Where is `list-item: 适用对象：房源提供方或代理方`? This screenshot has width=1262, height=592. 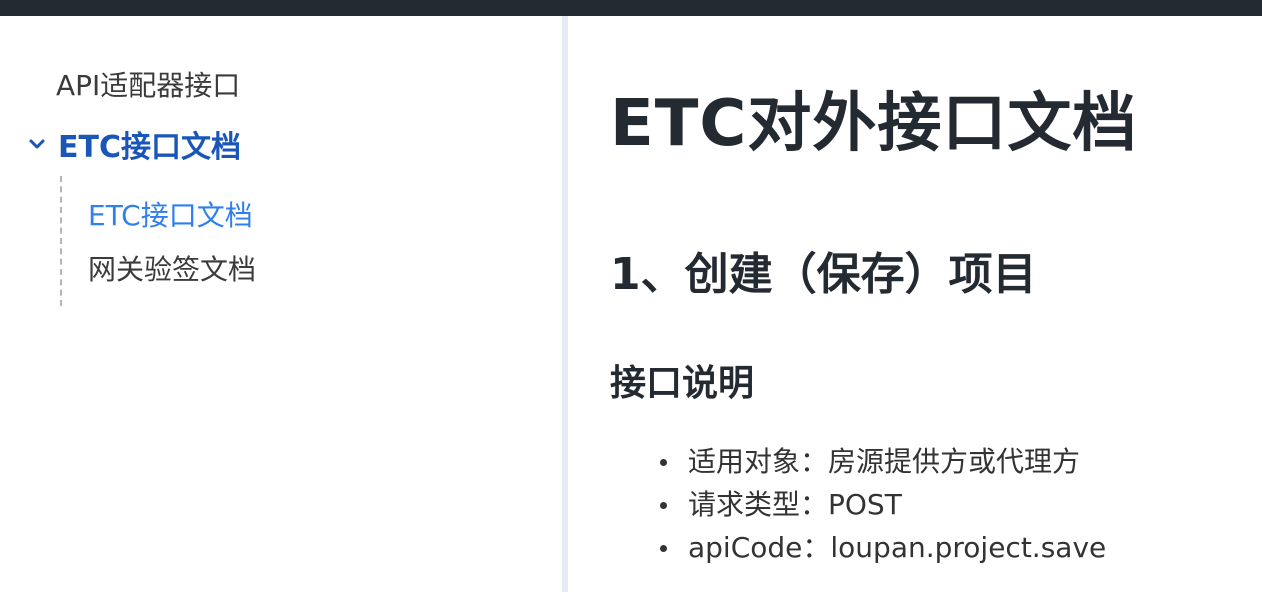
list-item: 适用对象：房源提供方或代理方 is located at coordinates (883, 461).